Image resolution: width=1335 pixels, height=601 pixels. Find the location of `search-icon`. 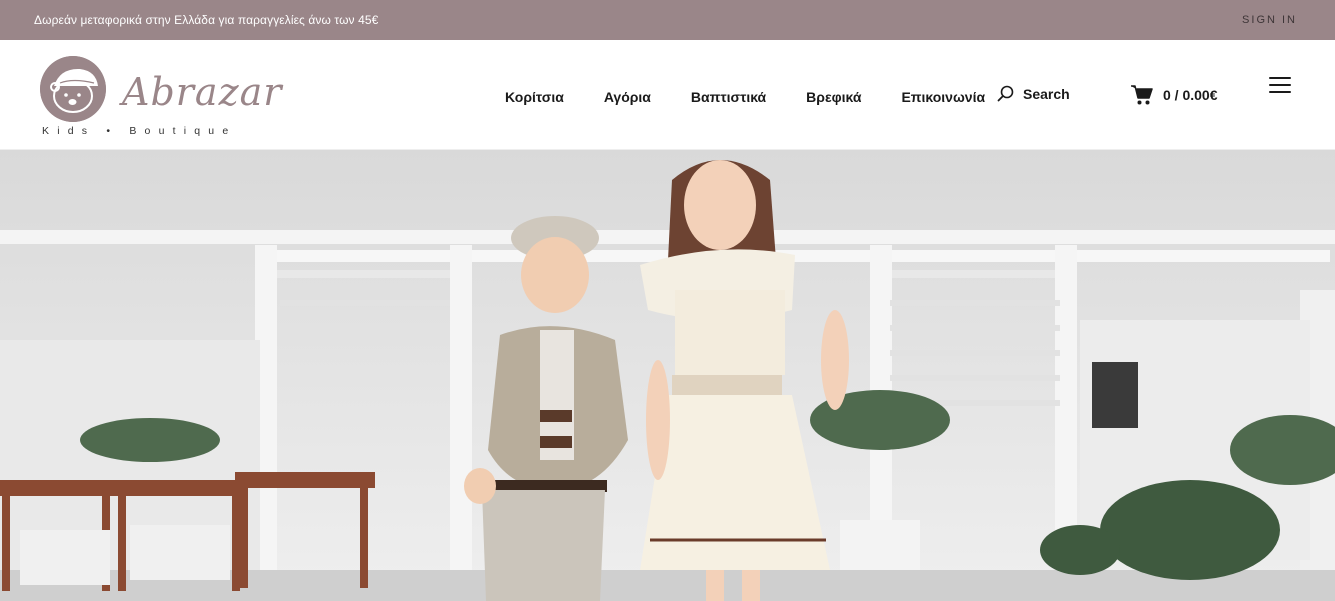

search-icon is located at coordinates (1005, 93).